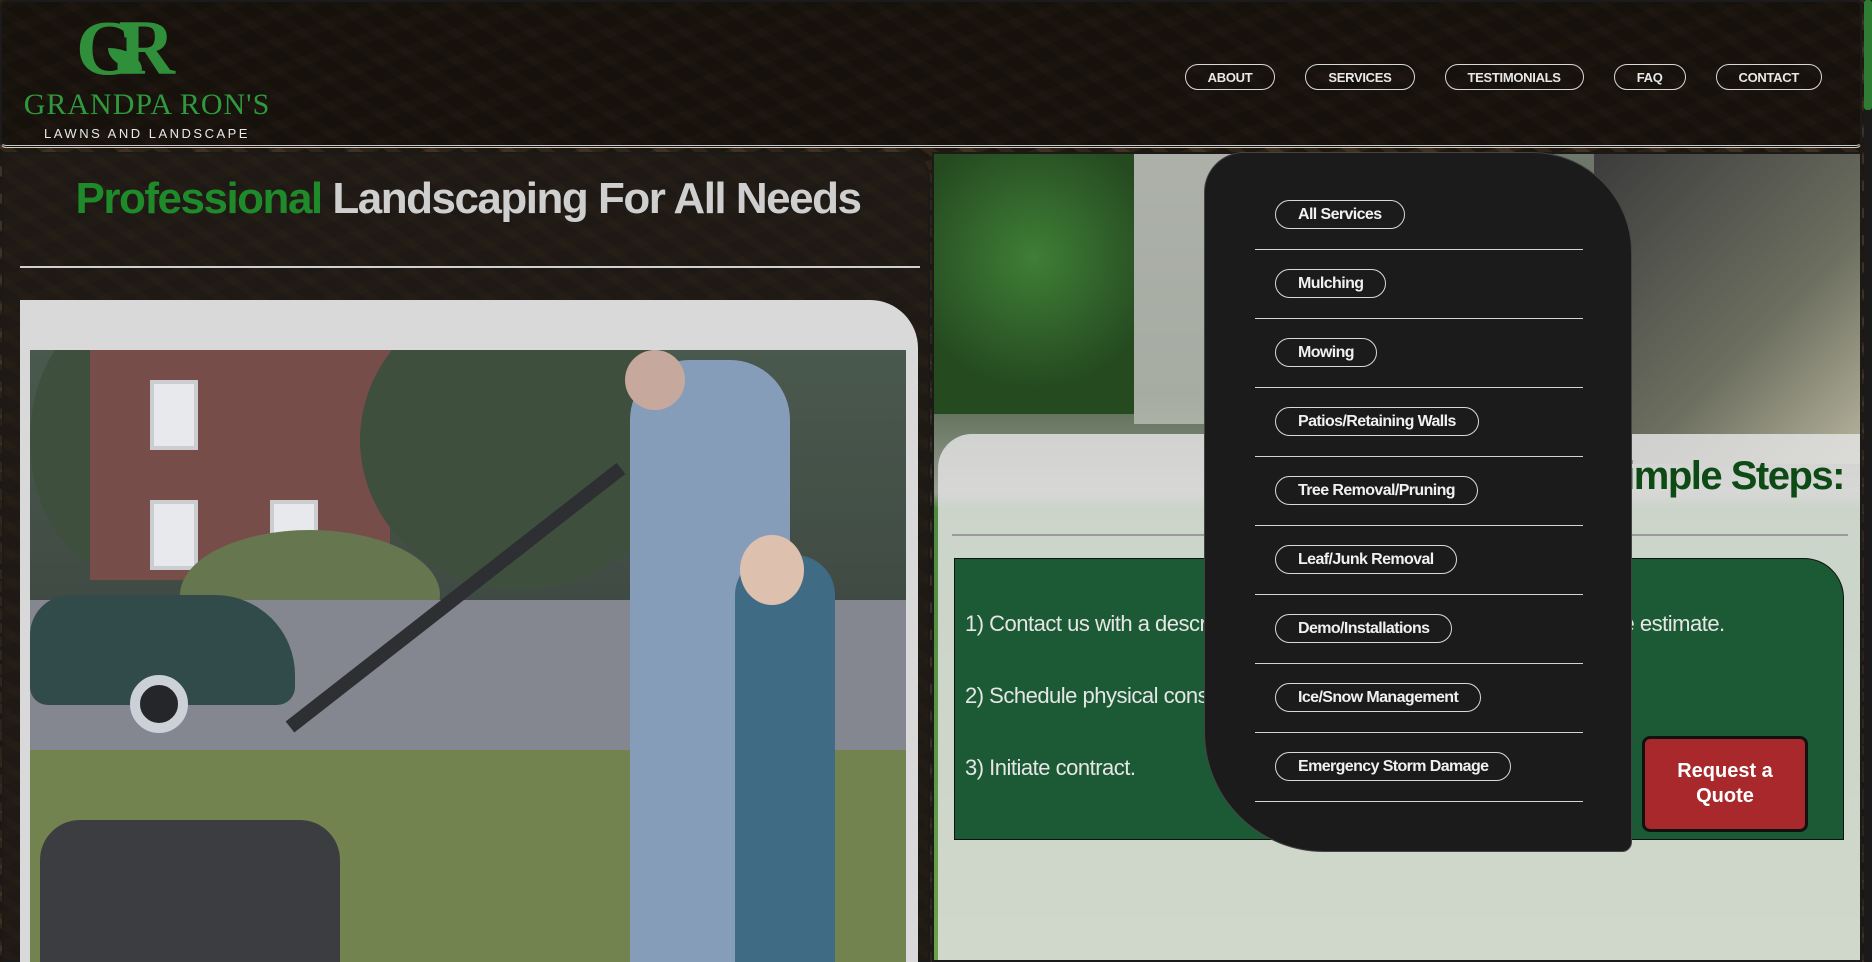  I want to click on dropdown-item: Mowing, so click(1419, 353).